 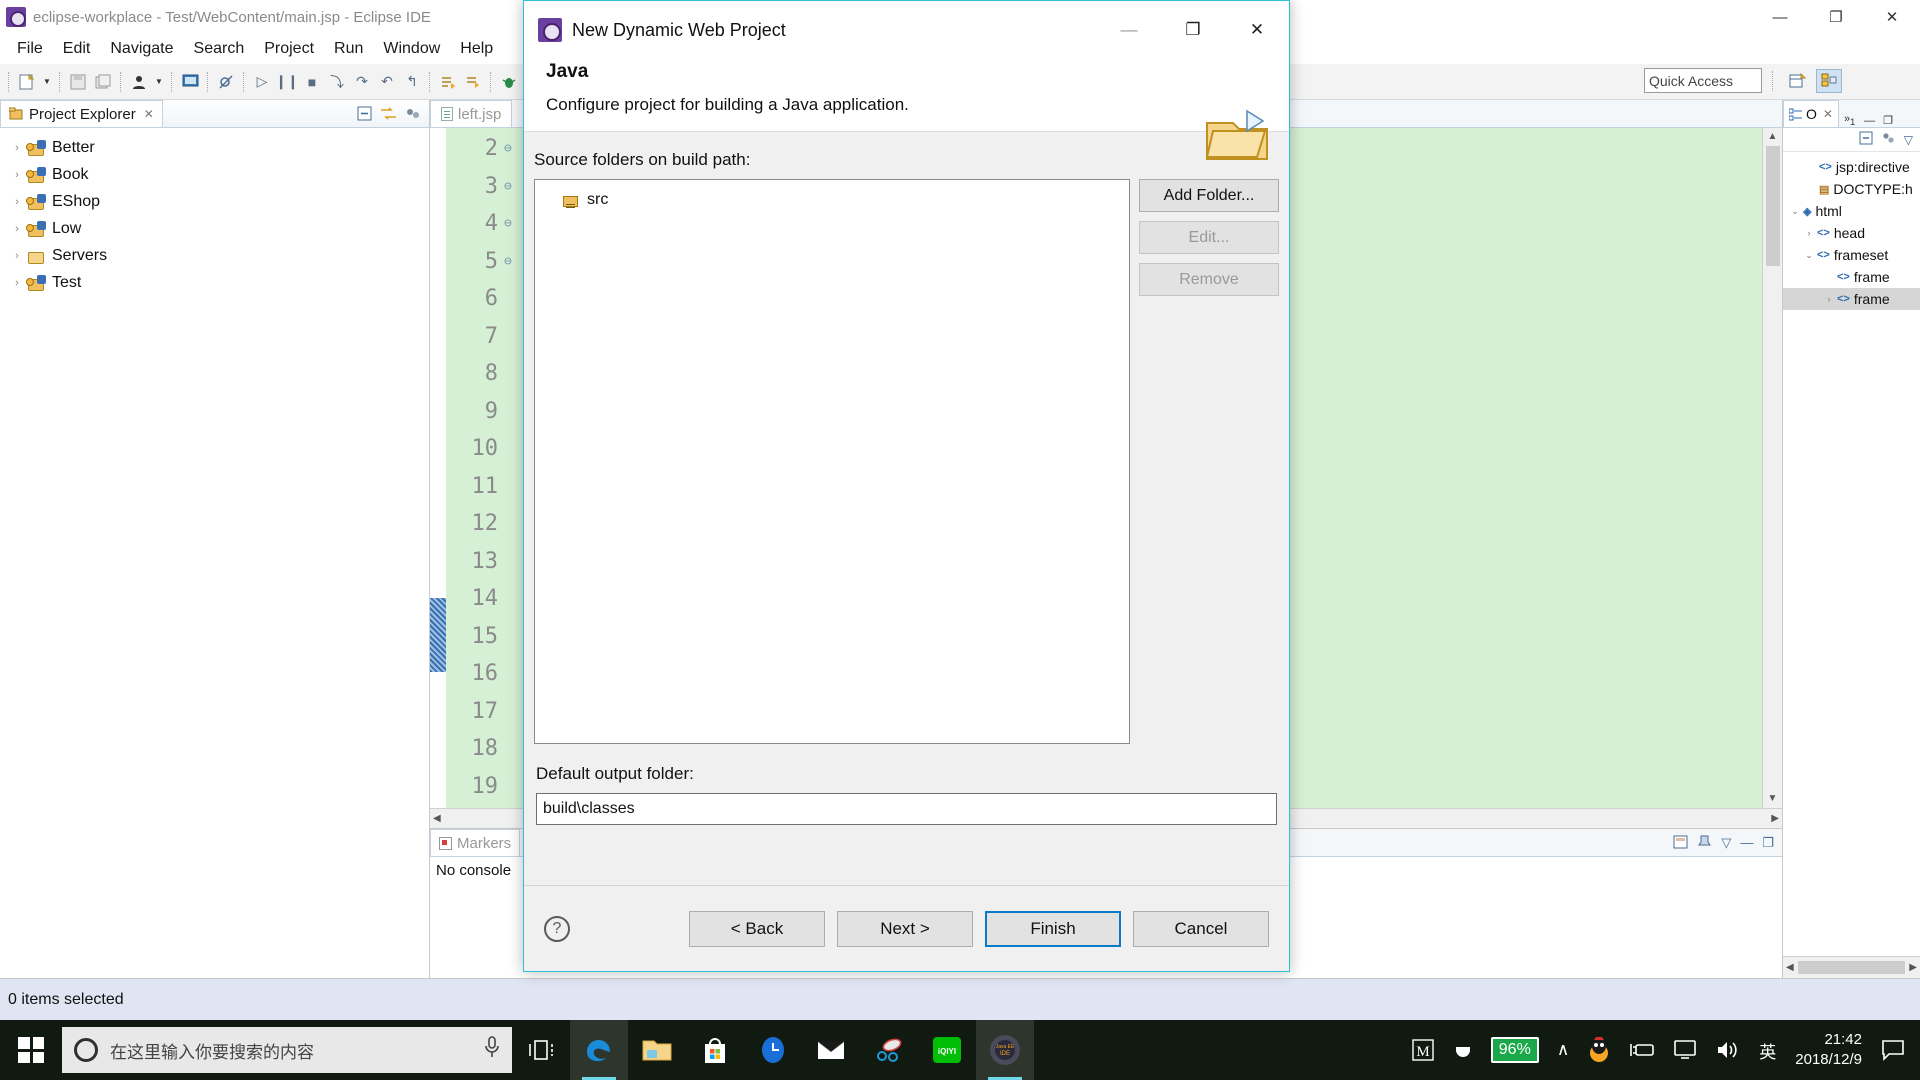 What do you see at coordinates (1775, 818) in the screenshot?
I see `scroll-right-icon: ▶` at bounding box center [1775, 818].